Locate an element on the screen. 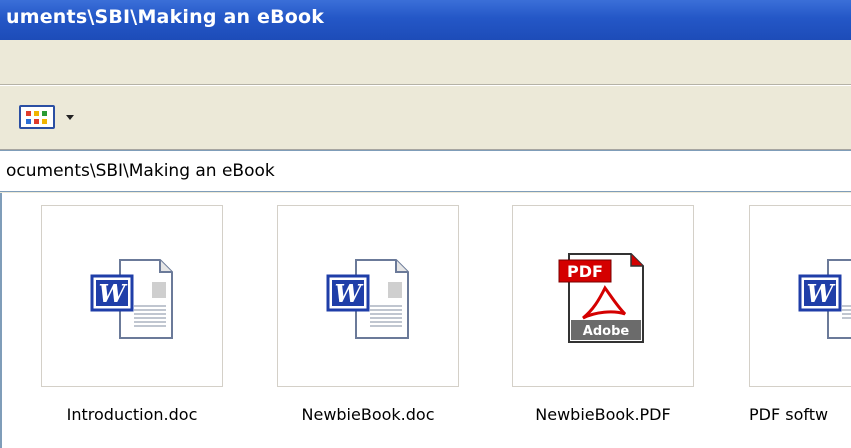 This screenshot has height=448, width=851. pdf-document-icon: PDF Adobe is located at coordinates (601, 298).